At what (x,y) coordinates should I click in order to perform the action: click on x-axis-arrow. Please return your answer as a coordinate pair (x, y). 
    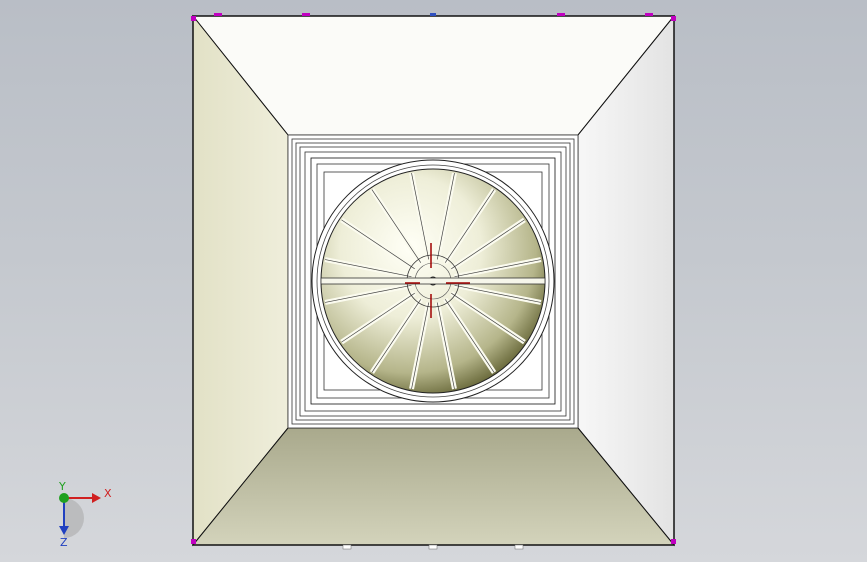
    Looking at the image, I should click on (96, 498).